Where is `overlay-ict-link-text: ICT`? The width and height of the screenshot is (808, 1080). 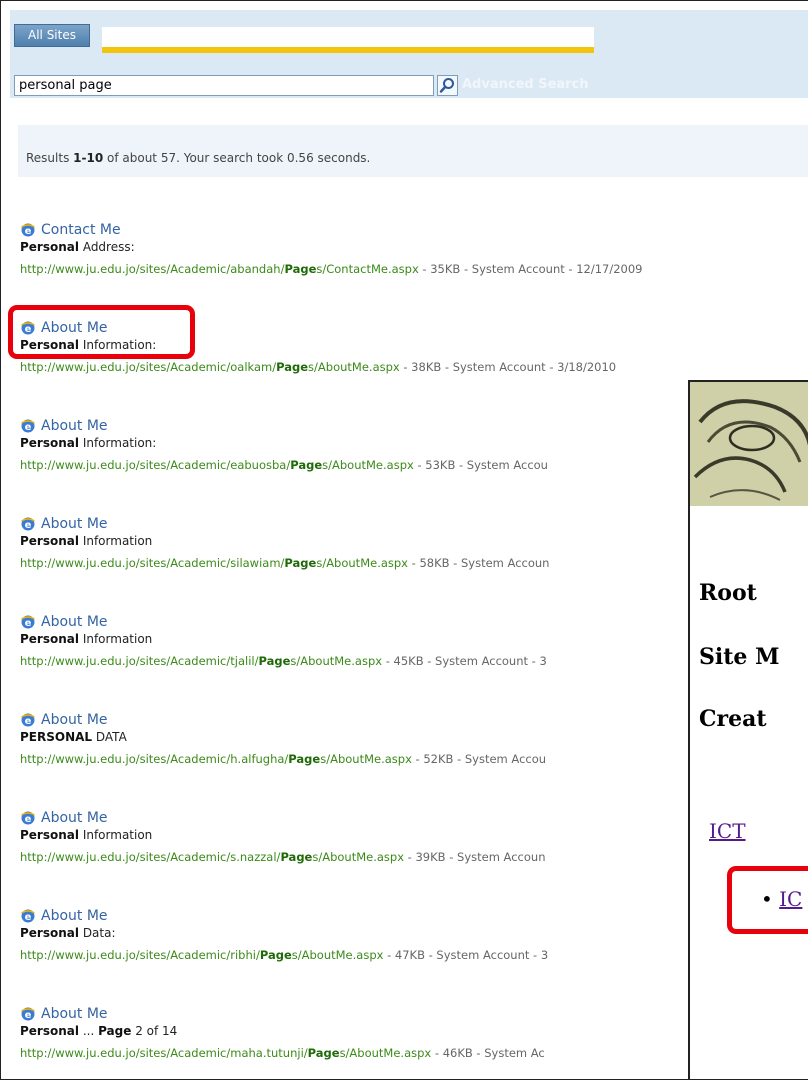 overlay-ict-link-text: ICT is located at coordinates (727, 831).